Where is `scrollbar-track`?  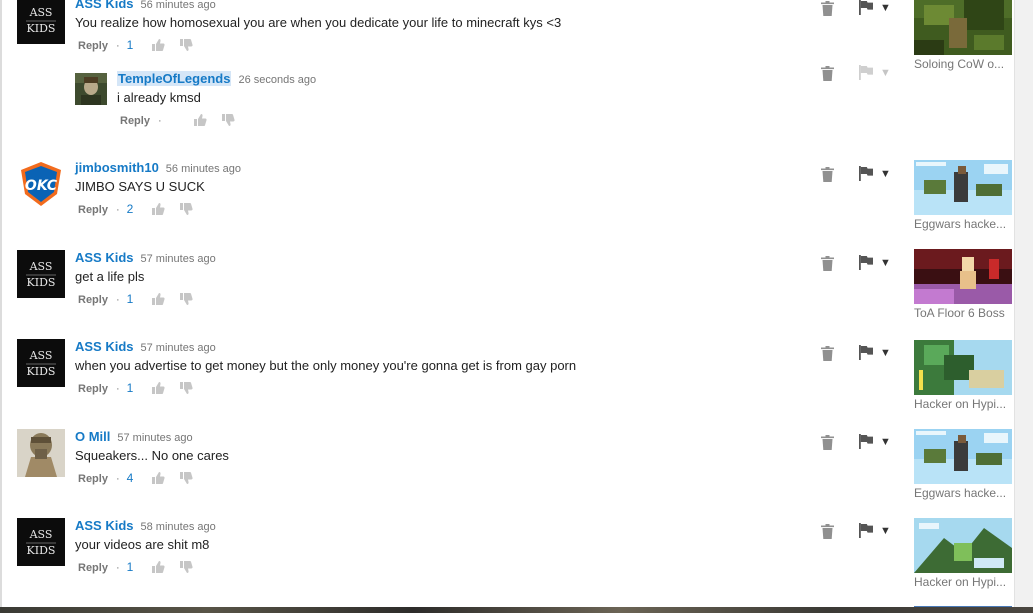
scrollbar-track is located at coordinates (1023, 306).